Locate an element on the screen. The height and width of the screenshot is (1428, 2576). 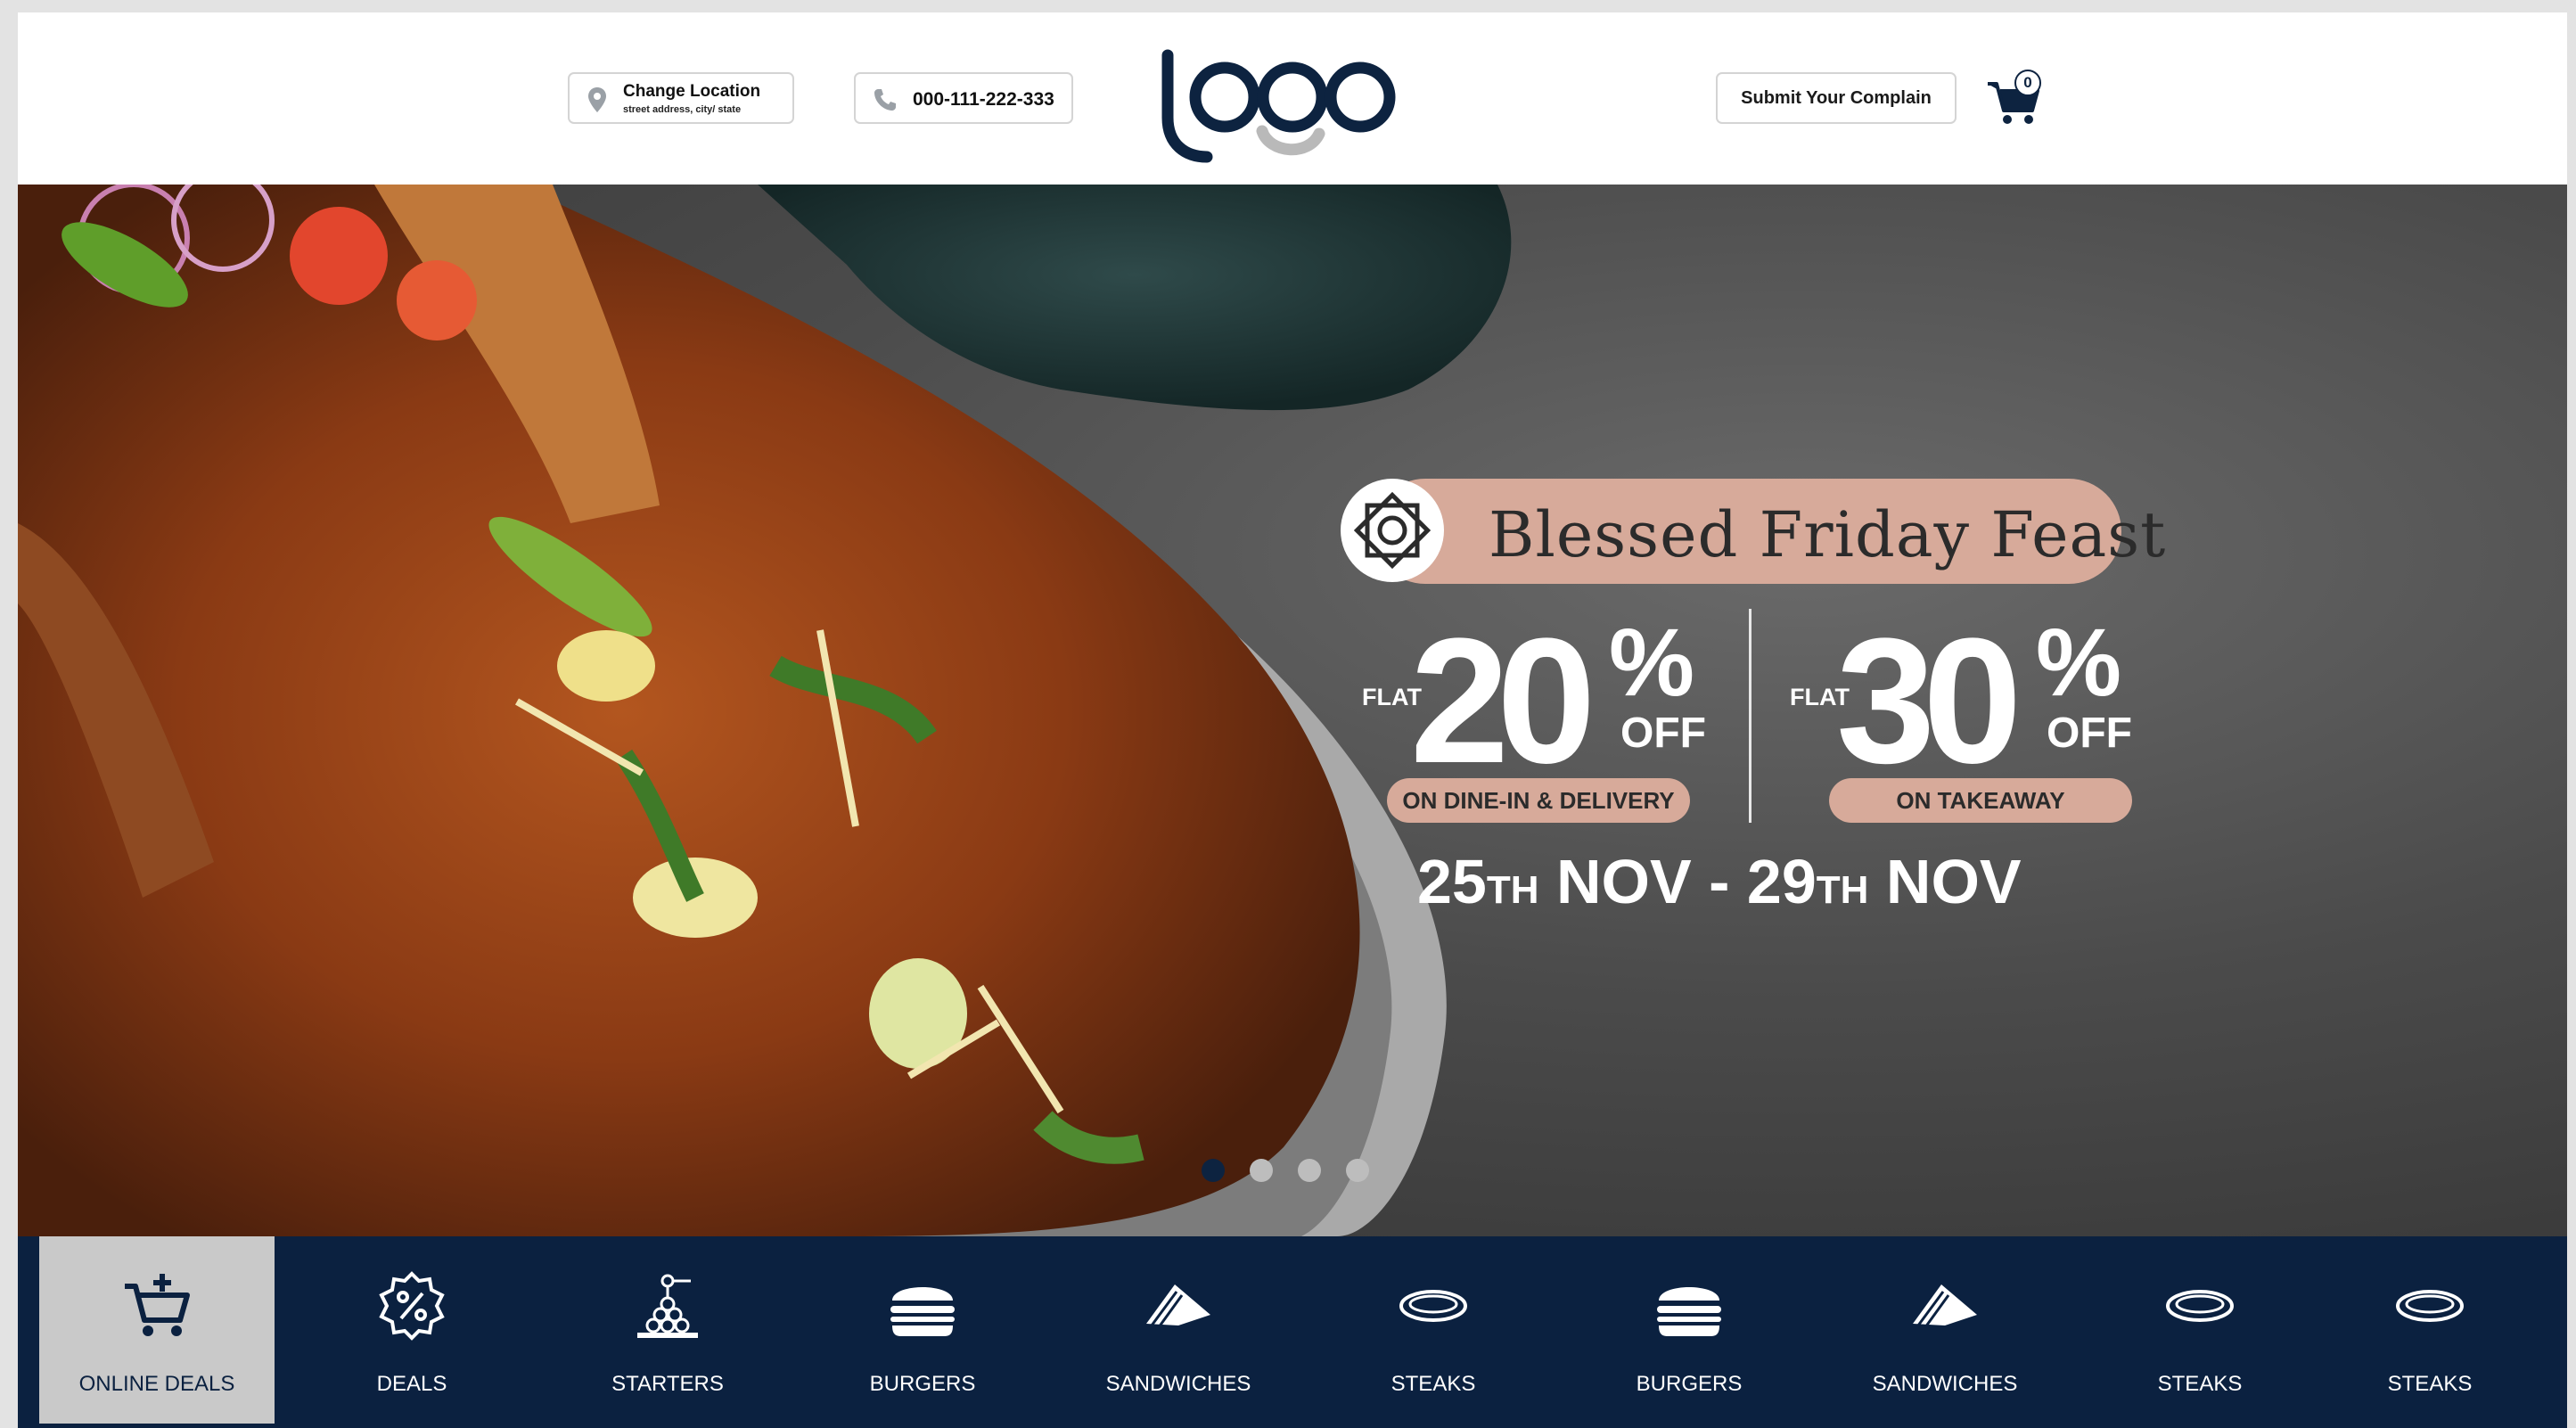
category-deals: DEALS is located at coordinates (411, 1330).